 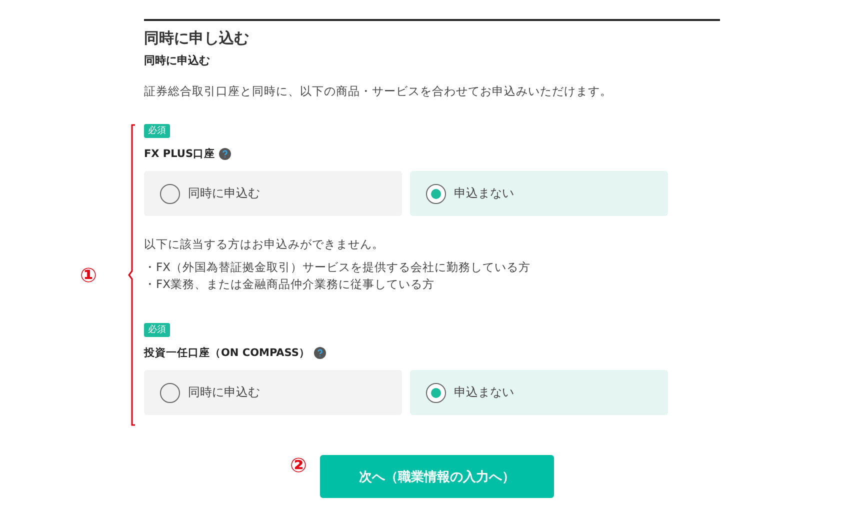 I want to click on product-label: FX PLUS口座, so click(x=180, y=154).